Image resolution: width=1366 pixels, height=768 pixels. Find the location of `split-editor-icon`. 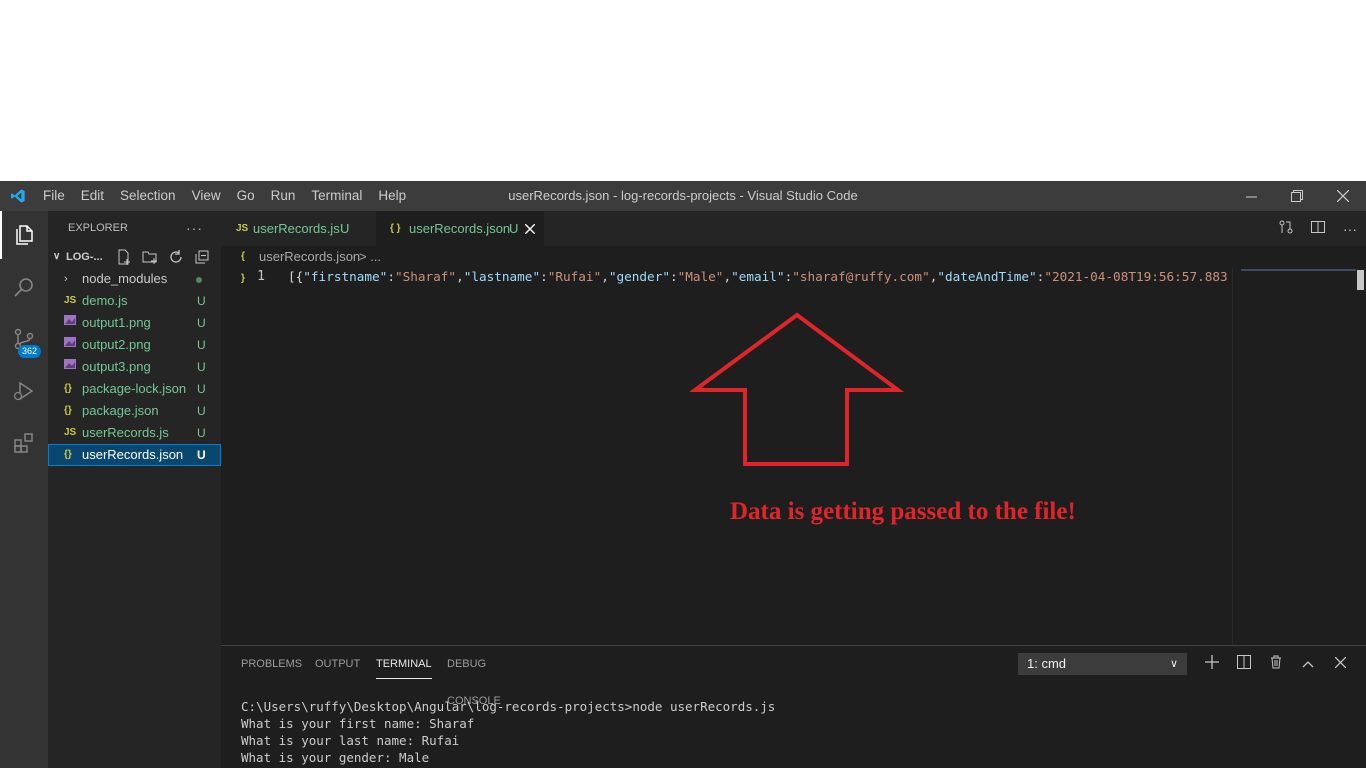

split-editor-icon is located at coordinates (1318, 228).